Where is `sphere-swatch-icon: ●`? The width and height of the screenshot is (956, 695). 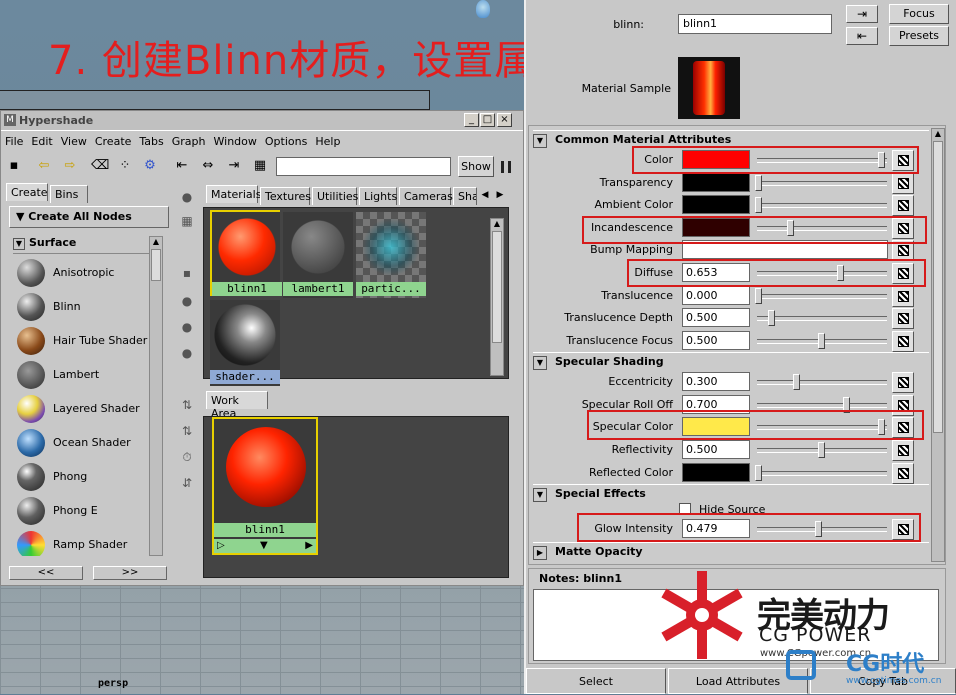
sphere-swatch-icon: ● is located at coordinates (187, 197).